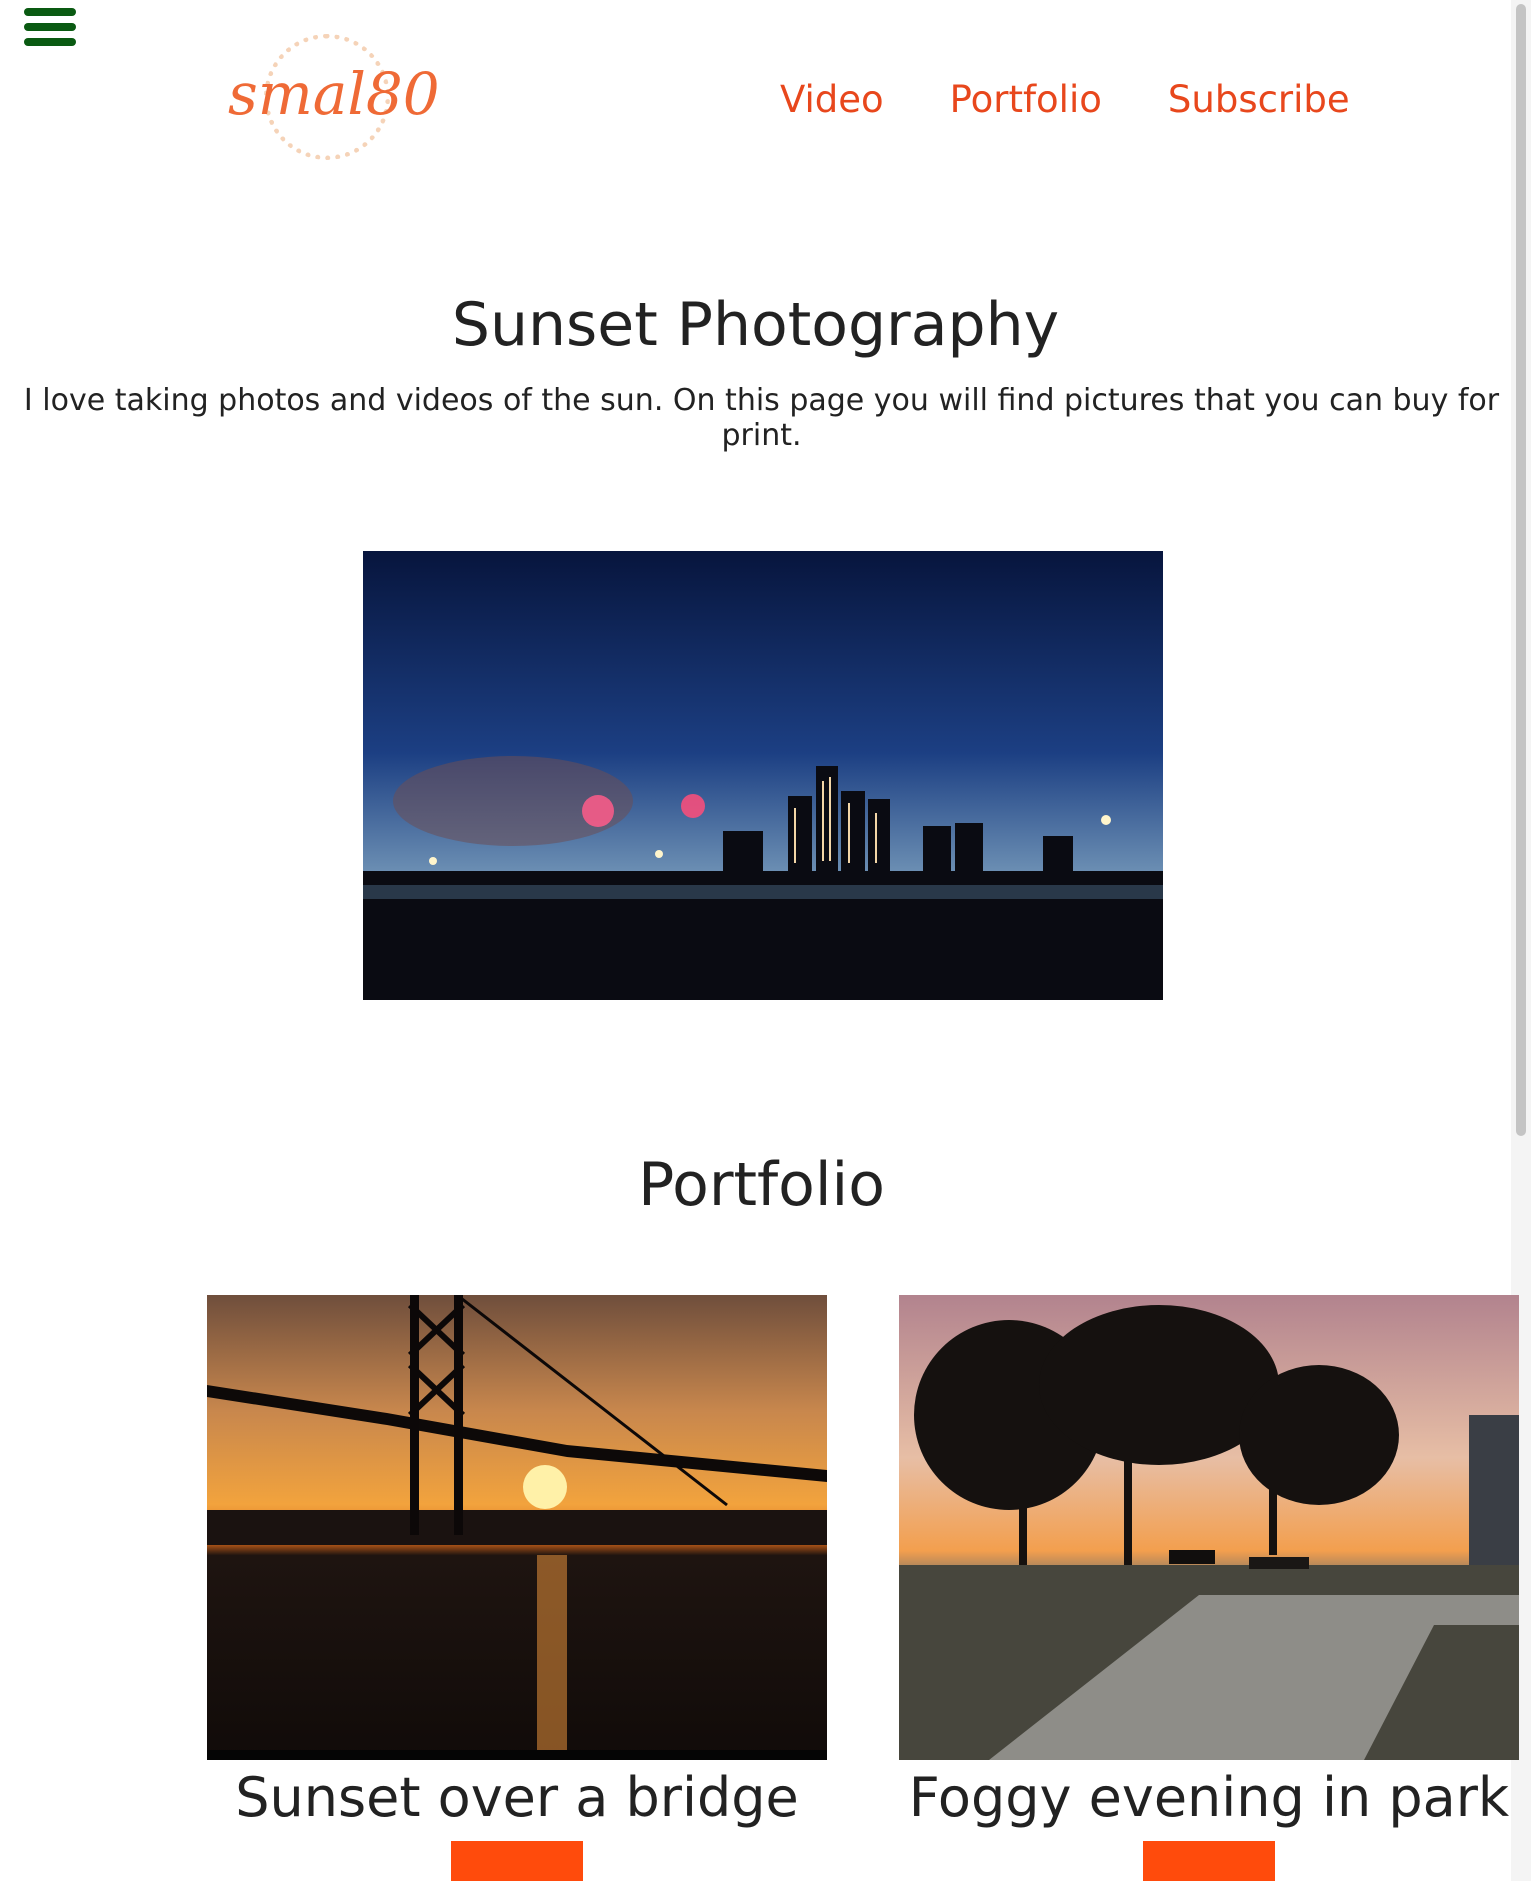 This screenshot has width=1531, height=1881. What do you see at coordinates (334, 94) in the screenshot?
I see `logo-text: smal80` at bounding box center [334, 94].